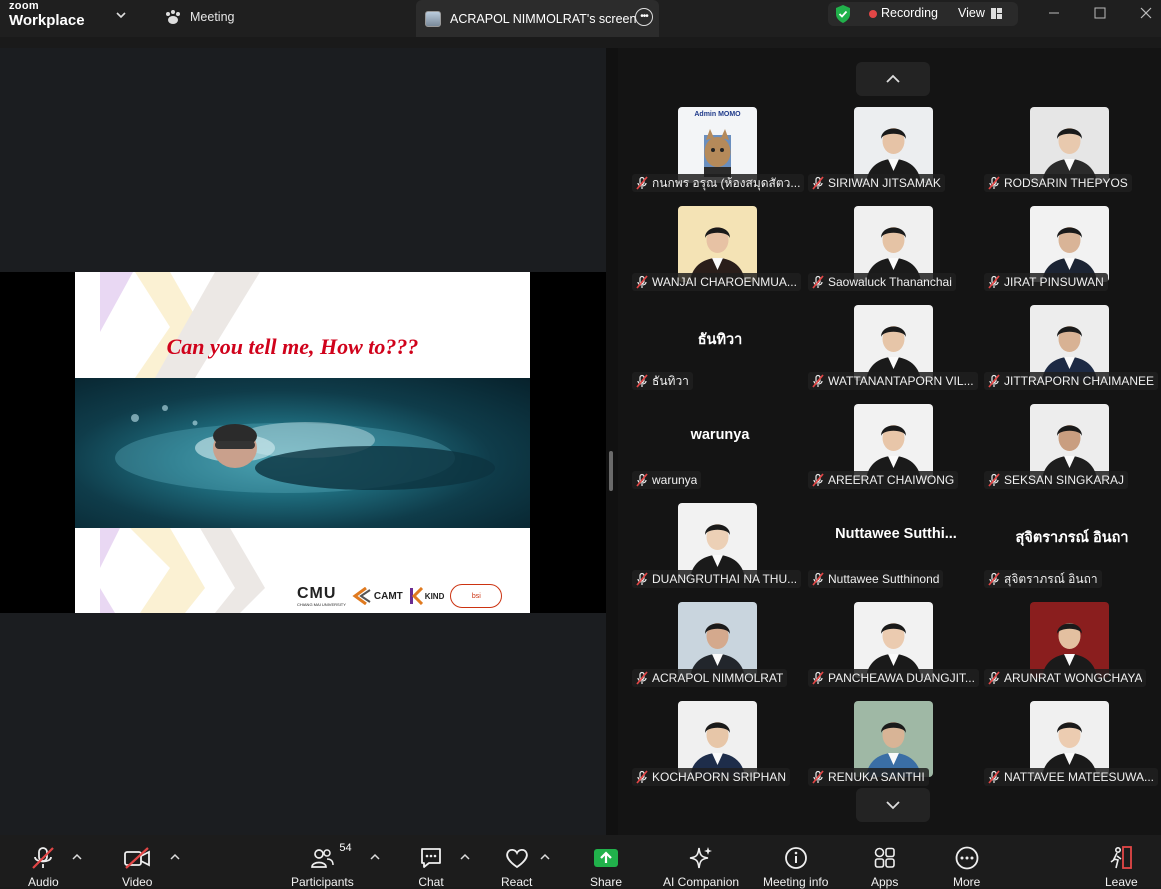 The height and width of the screenshot is (889, 1161). I want to click on participant-tile: Nuttawee Sutthi... Nuttawee Sutthinond, so click(896, 547).